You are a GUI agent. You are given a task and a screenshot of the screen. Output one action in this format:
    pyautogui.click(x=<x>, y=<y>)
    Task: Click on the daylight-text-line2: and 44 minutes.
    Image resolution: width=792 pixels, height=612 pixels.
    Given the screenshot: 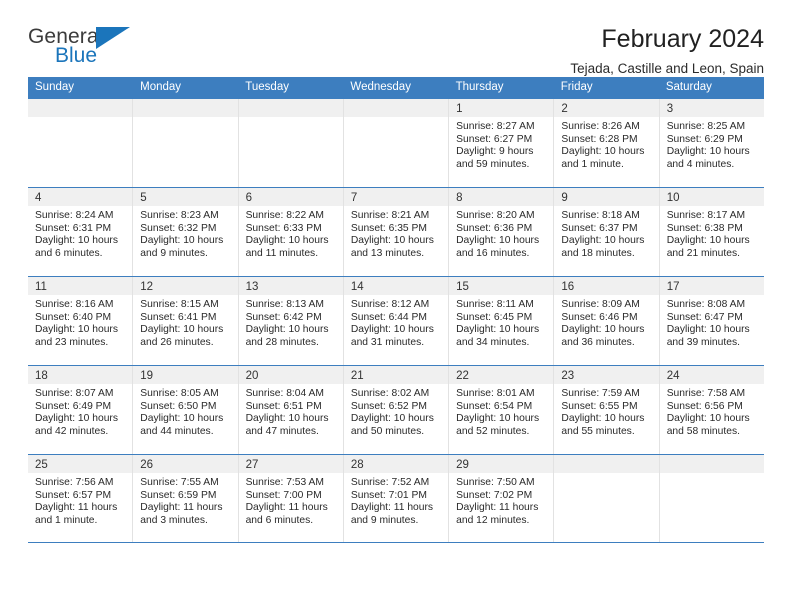 What is the action you would take?
    pyautogui.click(x=177, y=431)
    